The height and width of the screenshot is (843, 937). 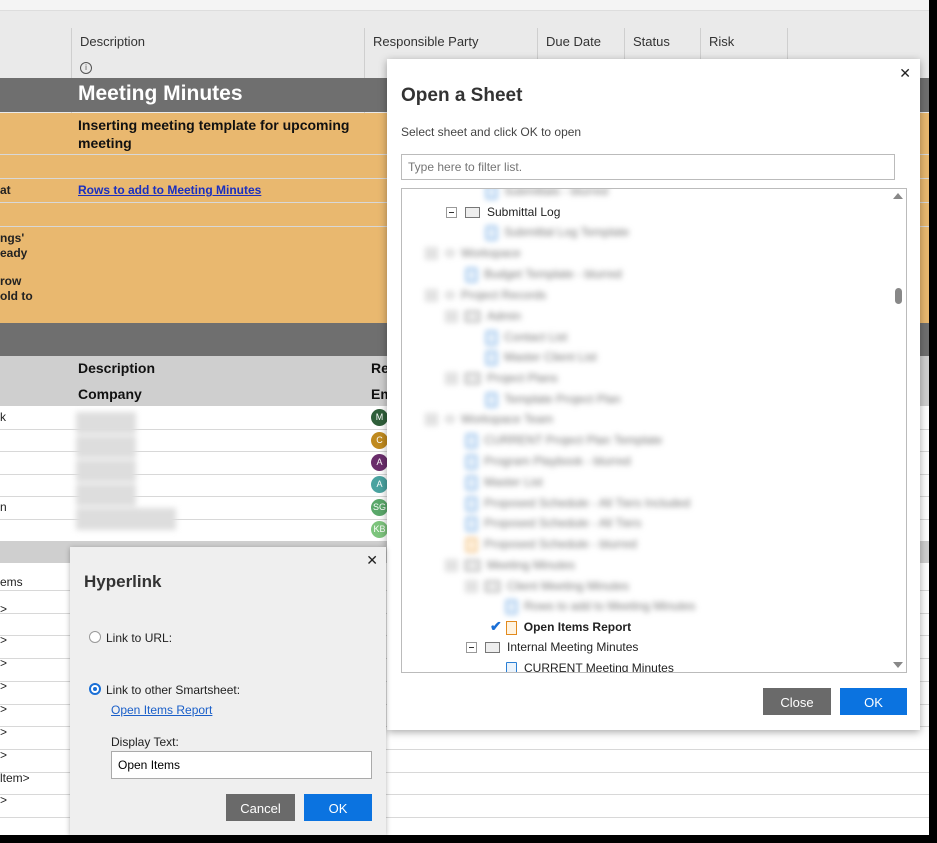 I want to click on link-to-url-label: Link to URL:, so click(x=139, y=638).